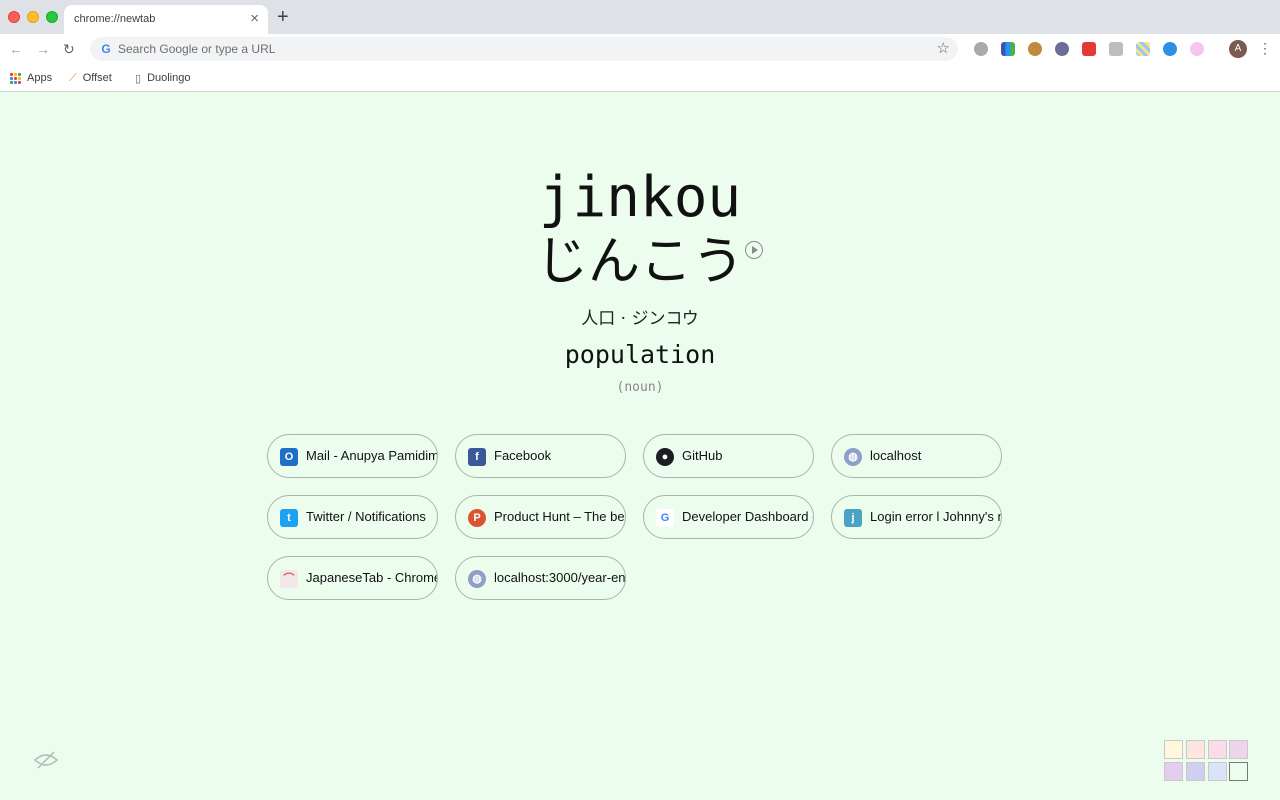 This screenshot has height=800, width=1280. What do you see at coordinates (366, 516) in the screenshot?
I see `shortcut-label: Twitter / Notifications` at bounding box center [366, 516].